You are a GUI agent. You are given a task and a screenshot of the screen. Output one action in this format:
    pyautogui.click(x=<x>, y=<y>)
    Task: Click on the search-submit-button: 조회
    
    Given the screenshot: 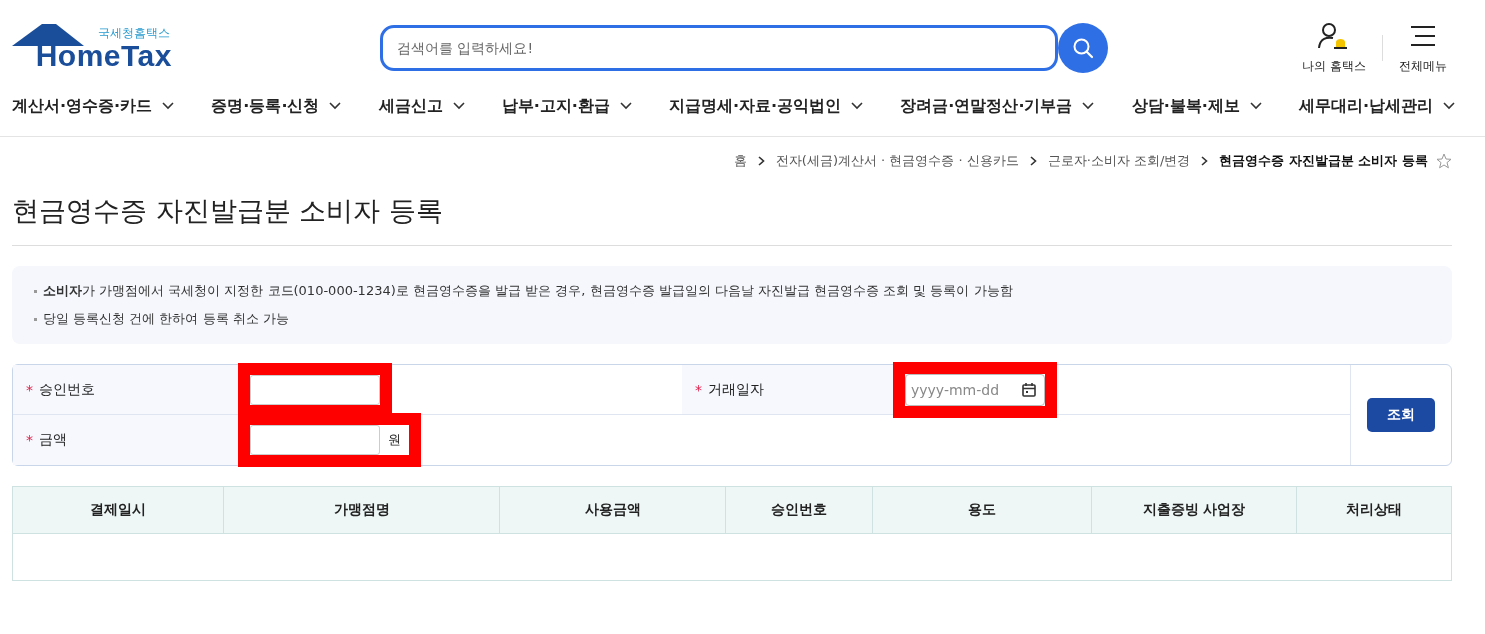 What is the action you would take?
    pyautogui.click(x=1401, y=415)
    